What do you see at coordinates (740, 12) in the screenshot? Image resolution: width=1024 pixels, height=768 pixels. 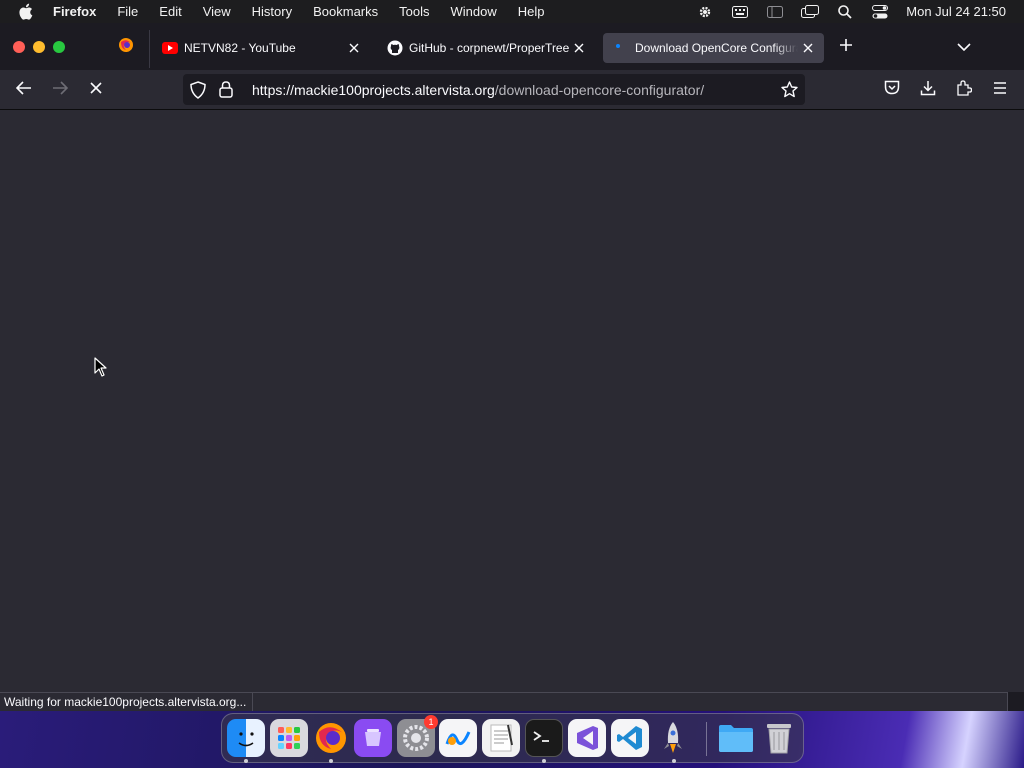 I see `keyboard-icon` at bounding box center [740, 12].